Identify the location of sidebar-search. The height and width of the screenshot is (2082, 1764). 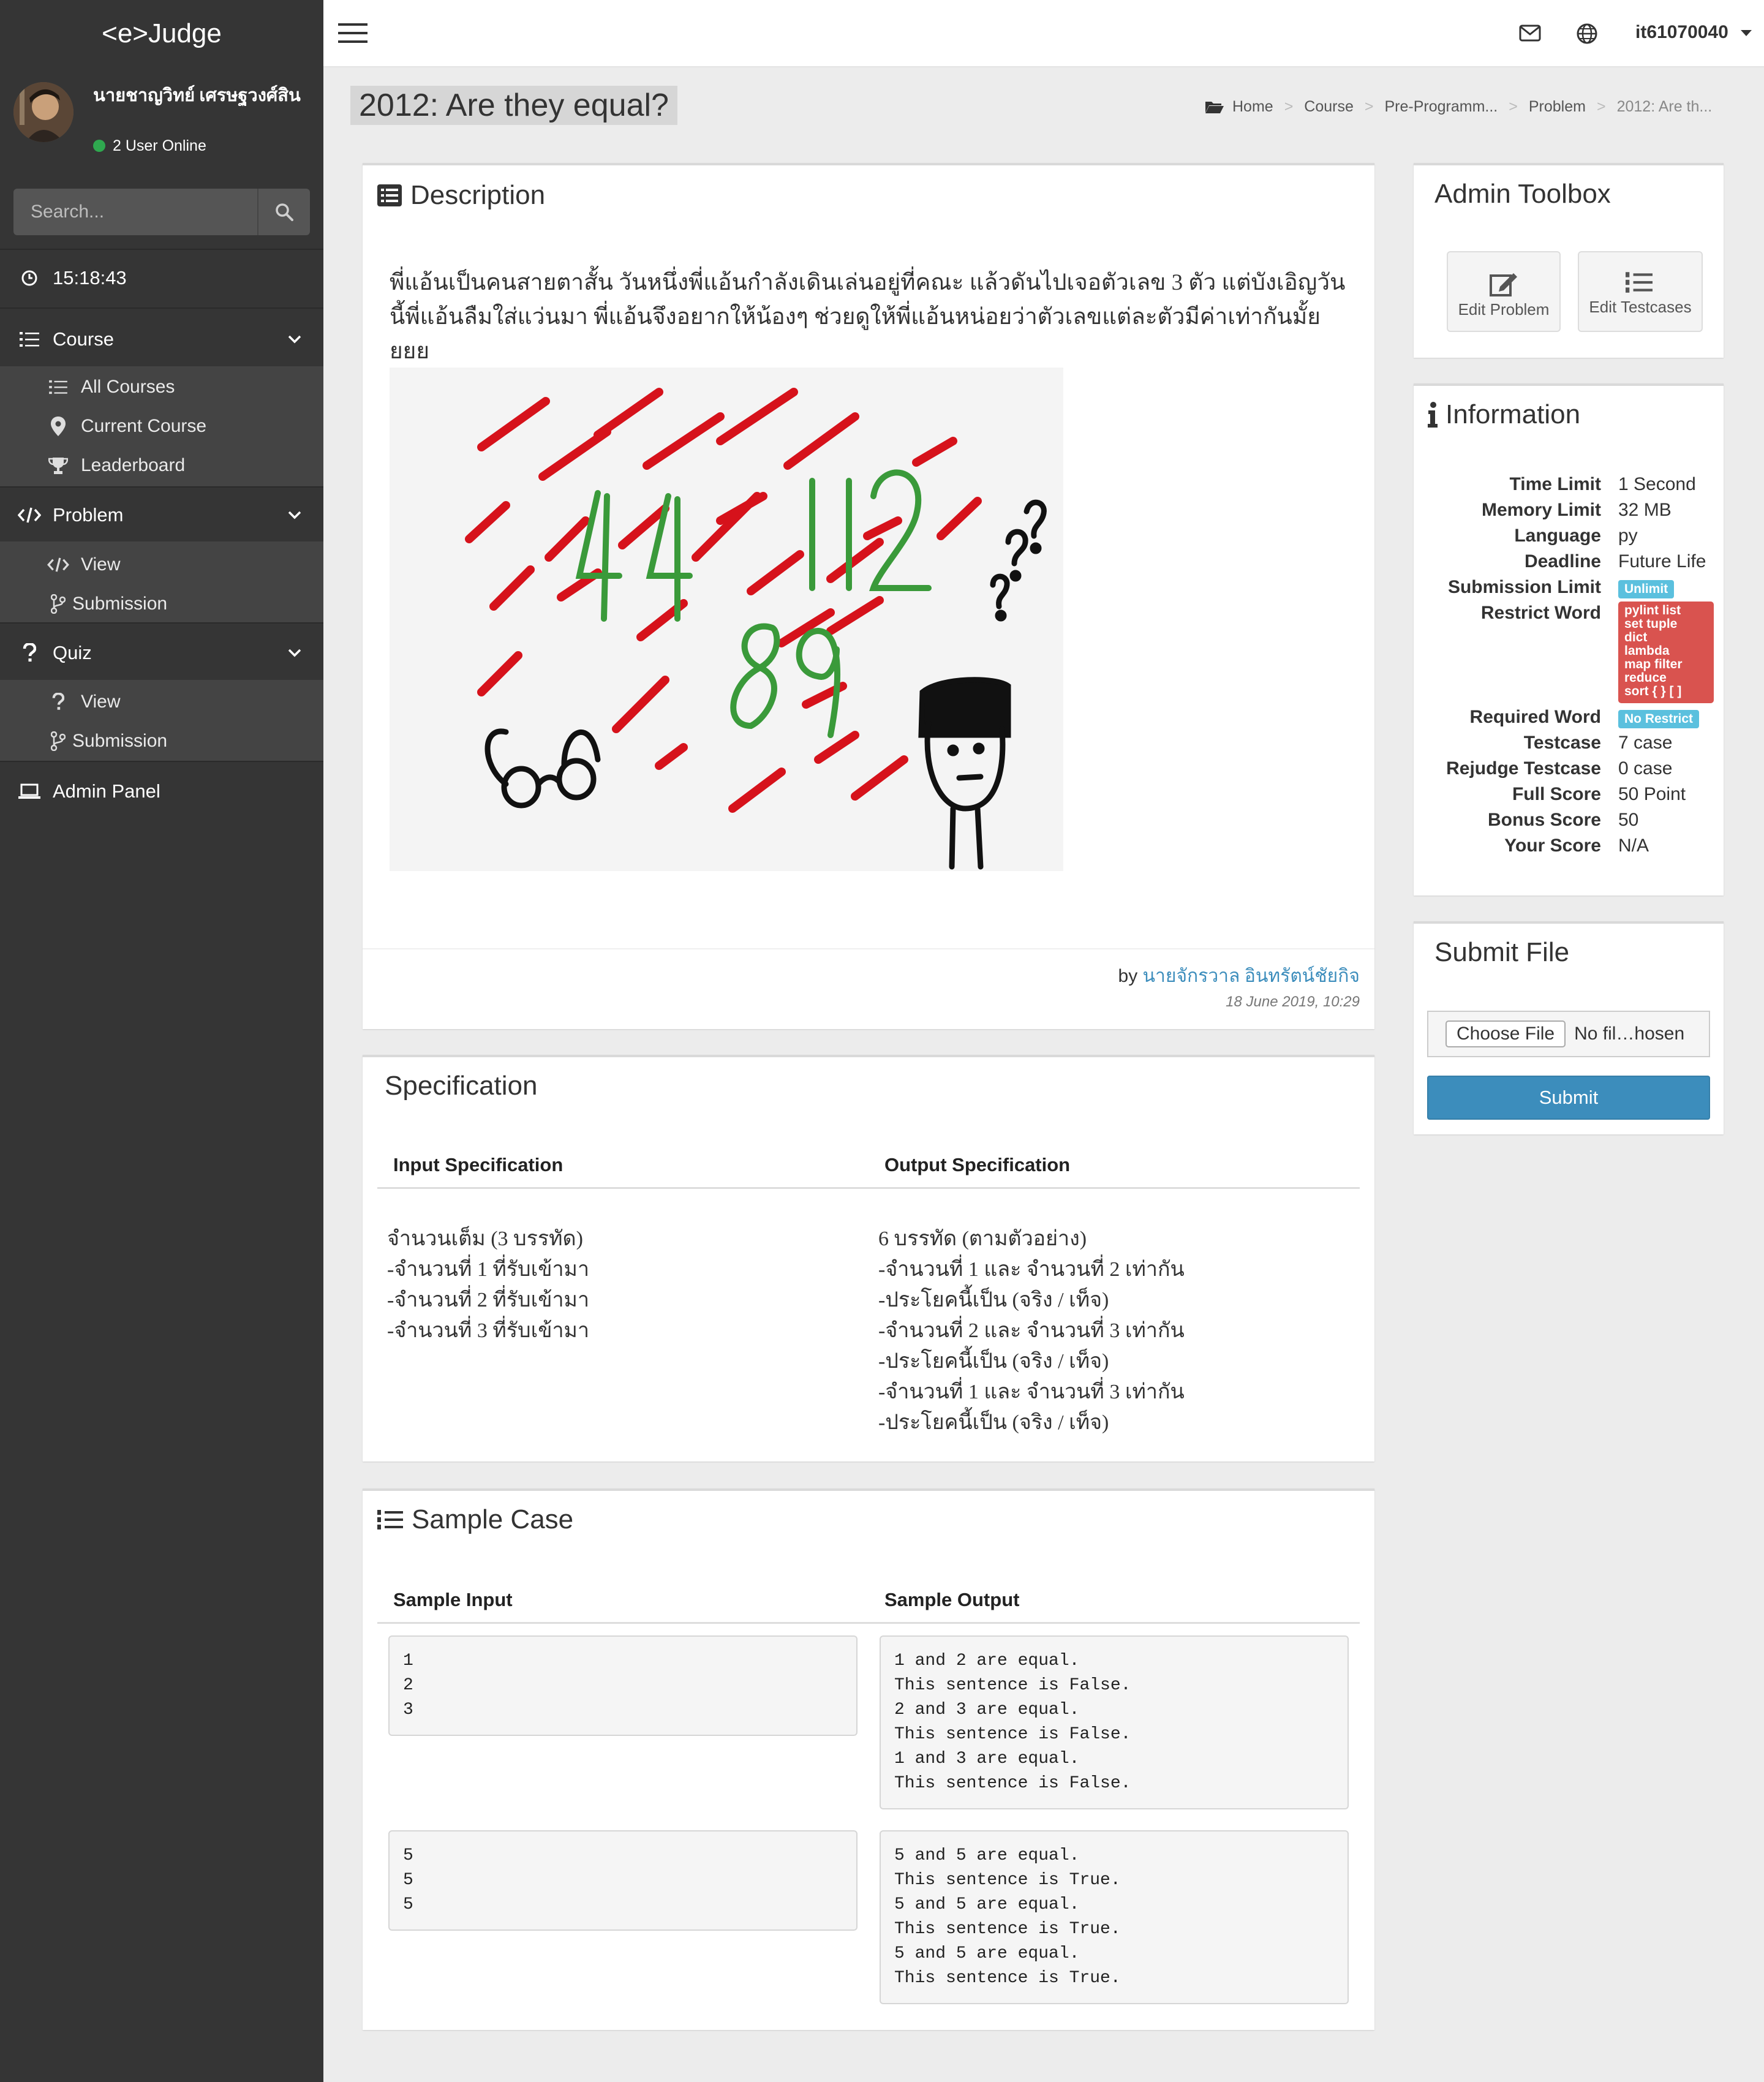
(162, 212).